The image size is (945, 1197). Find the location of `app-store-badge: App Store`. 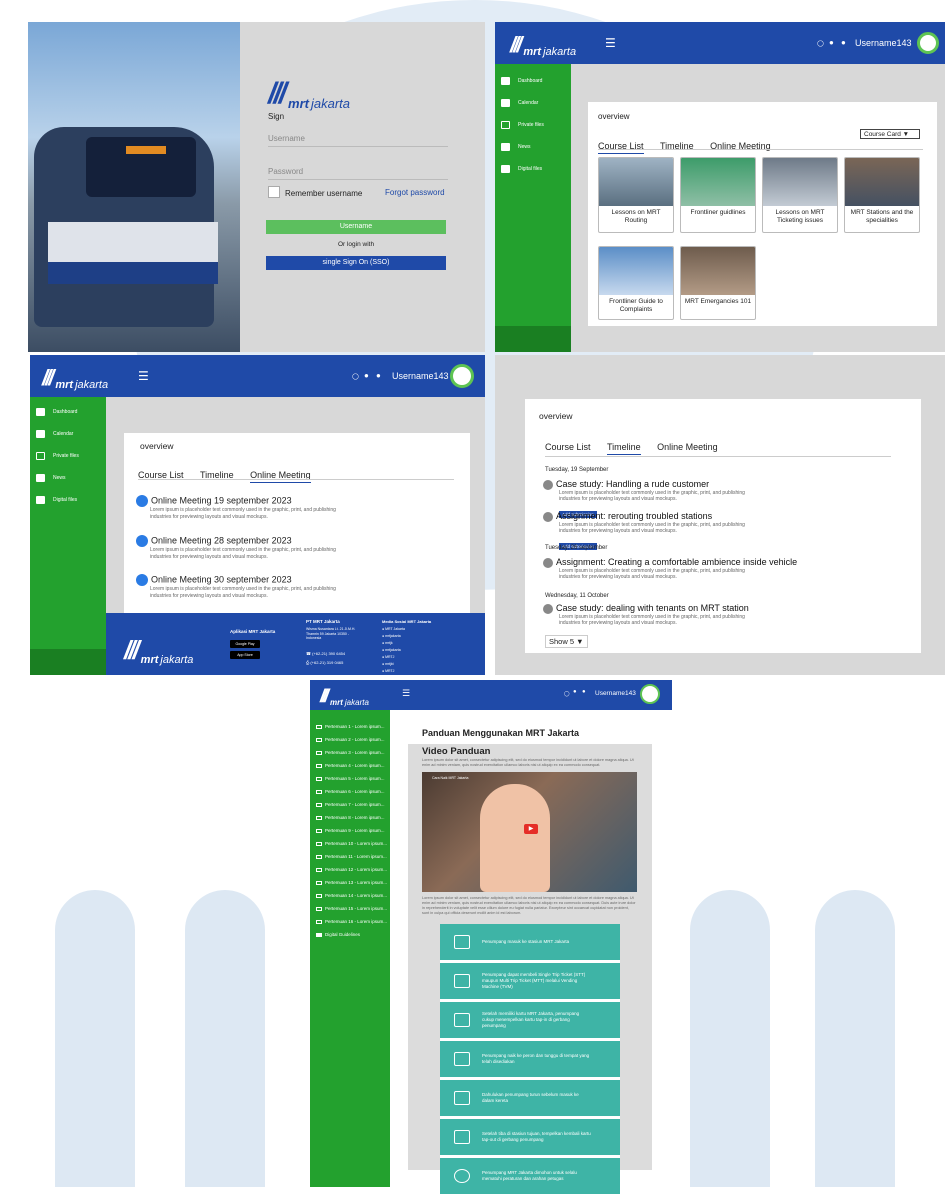

app-store-badge: App Store is located at coordinates (245, 655).